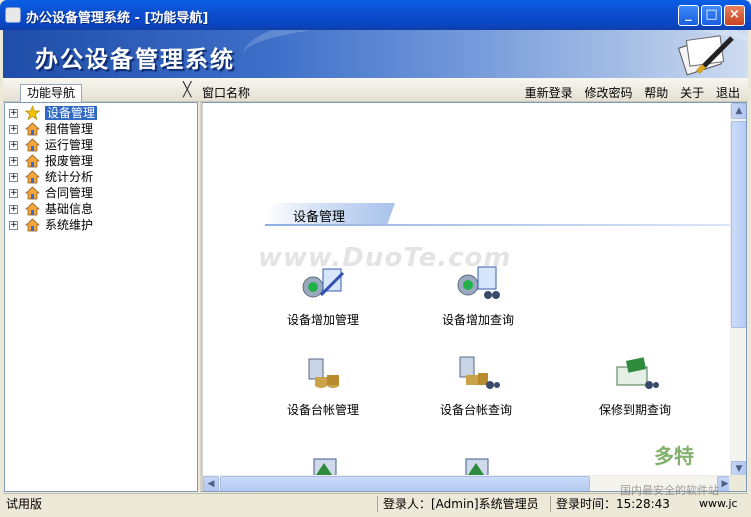 This screenshot has width=751, height=517. What do you see at coordinates (684, 469) in the screenshot?
I see `corner-watermark-logo: 多特 国内最安全的软件站` at bounding box center [684, 469].